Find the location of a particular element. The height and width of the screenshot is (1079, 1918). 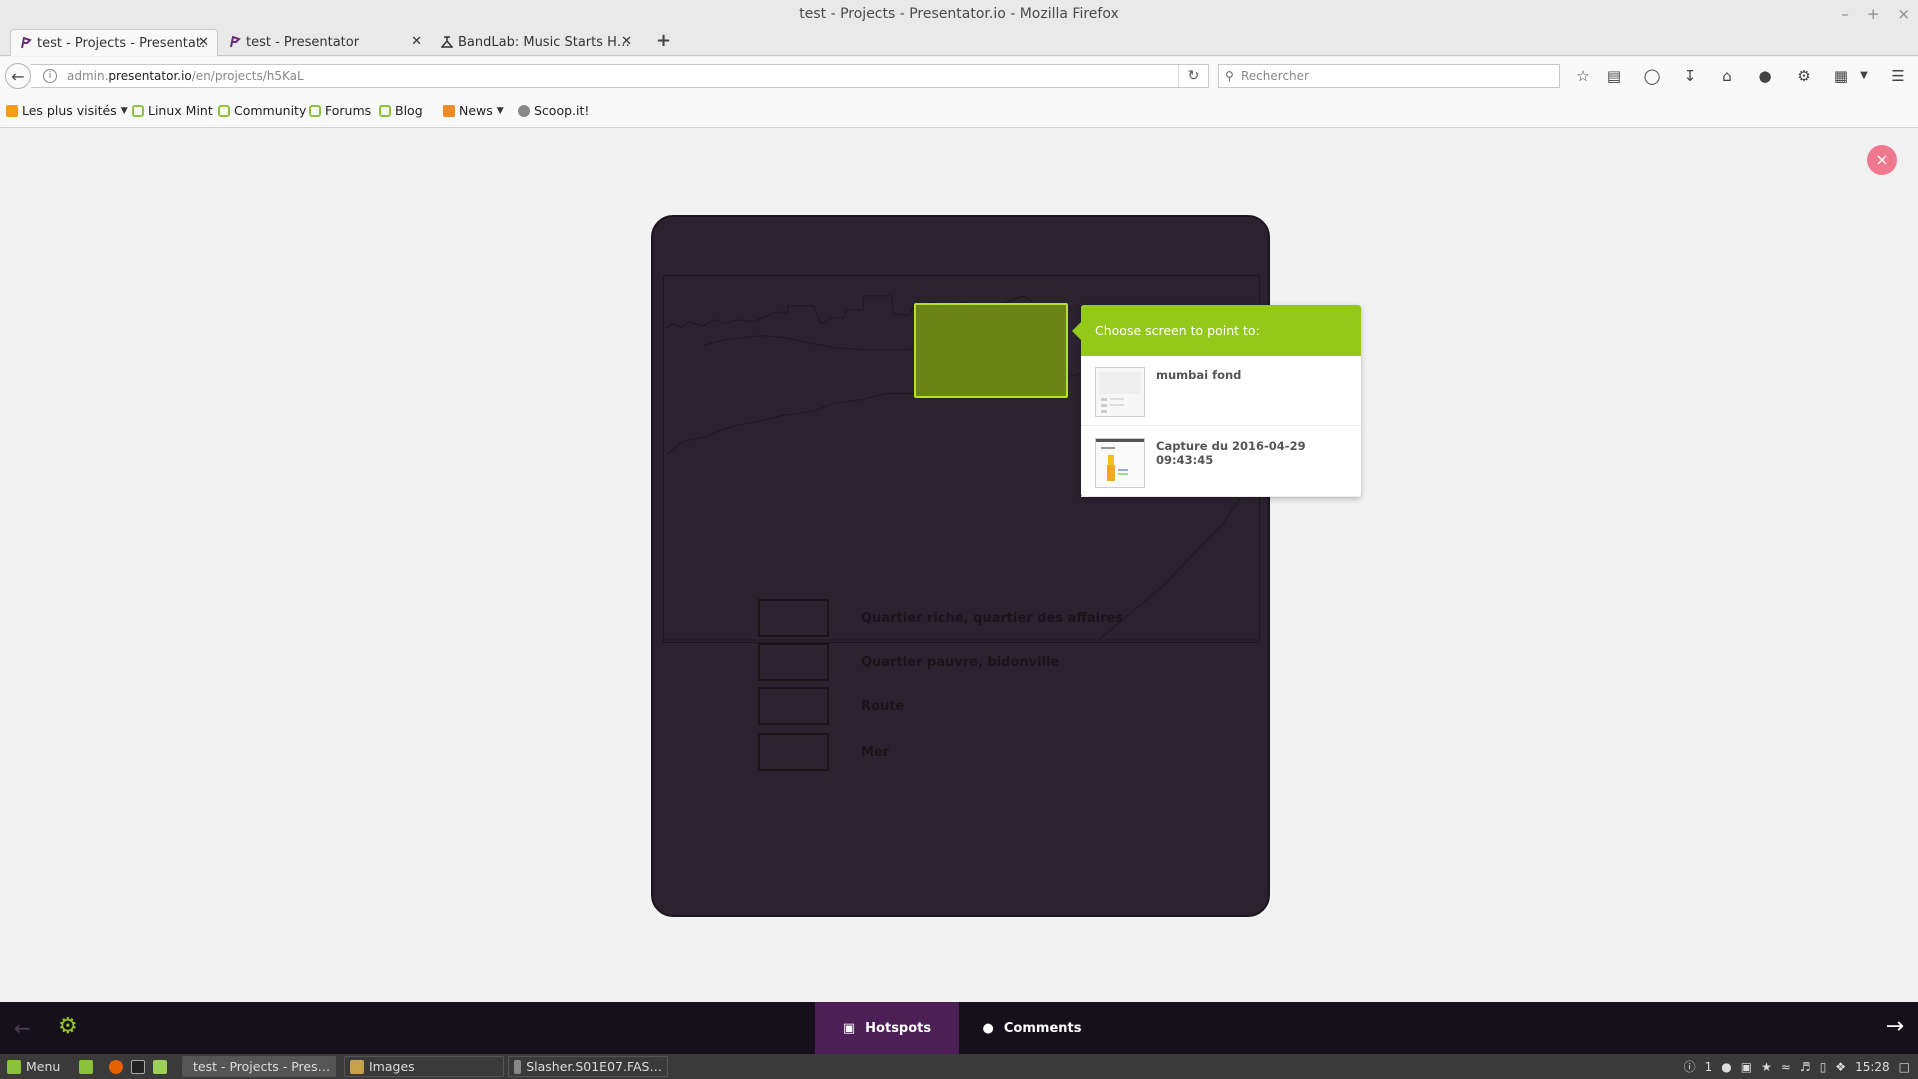

reading-list-icon: ▤ is located at coordinates (1614, 76).